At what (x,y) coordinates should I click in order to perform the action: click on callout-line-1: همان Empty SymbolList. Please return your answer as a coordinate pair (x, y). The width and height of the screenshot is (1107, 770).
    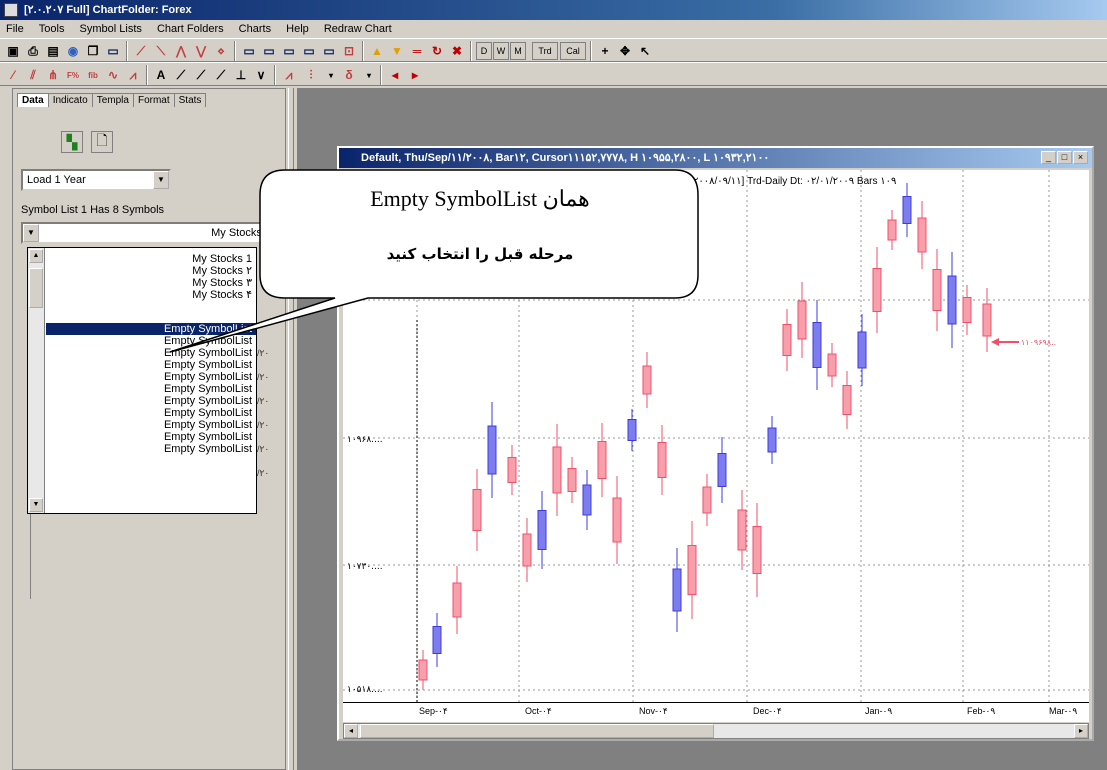
    Looking at the image, I should click on (480, 198).